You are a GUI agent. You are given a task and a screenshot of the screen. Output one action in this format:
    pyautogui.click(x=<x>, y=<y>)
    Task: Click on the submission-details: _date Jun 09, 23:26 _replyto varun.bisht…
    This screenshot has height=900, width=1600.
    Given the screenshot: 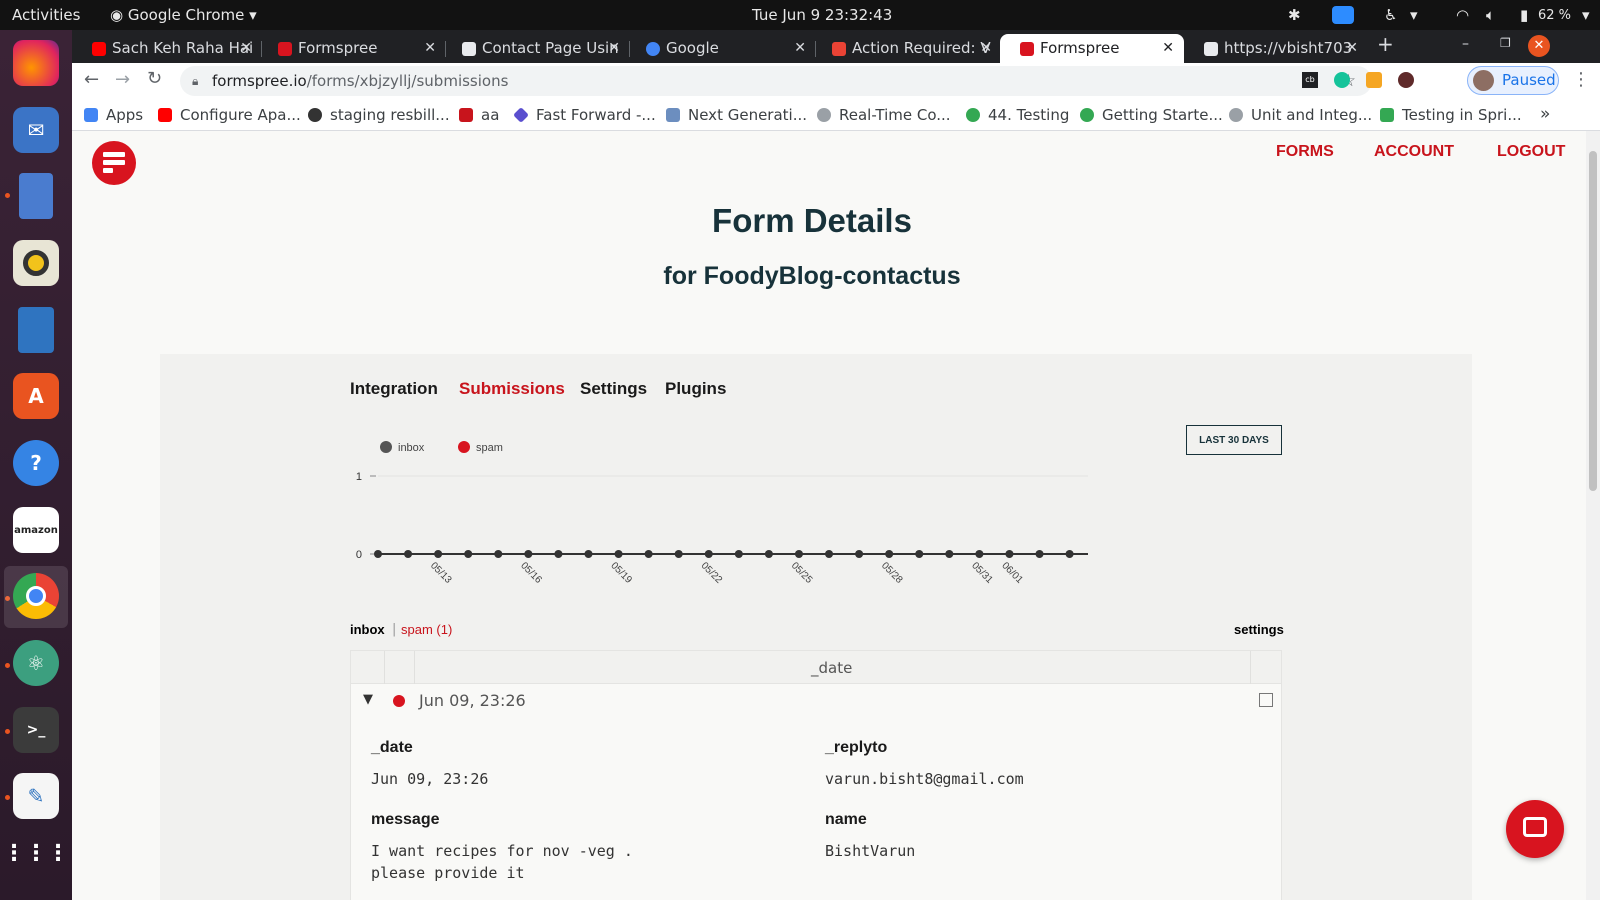 What is the action you would take?
    pyautogui.click(x=816, y=810)
    